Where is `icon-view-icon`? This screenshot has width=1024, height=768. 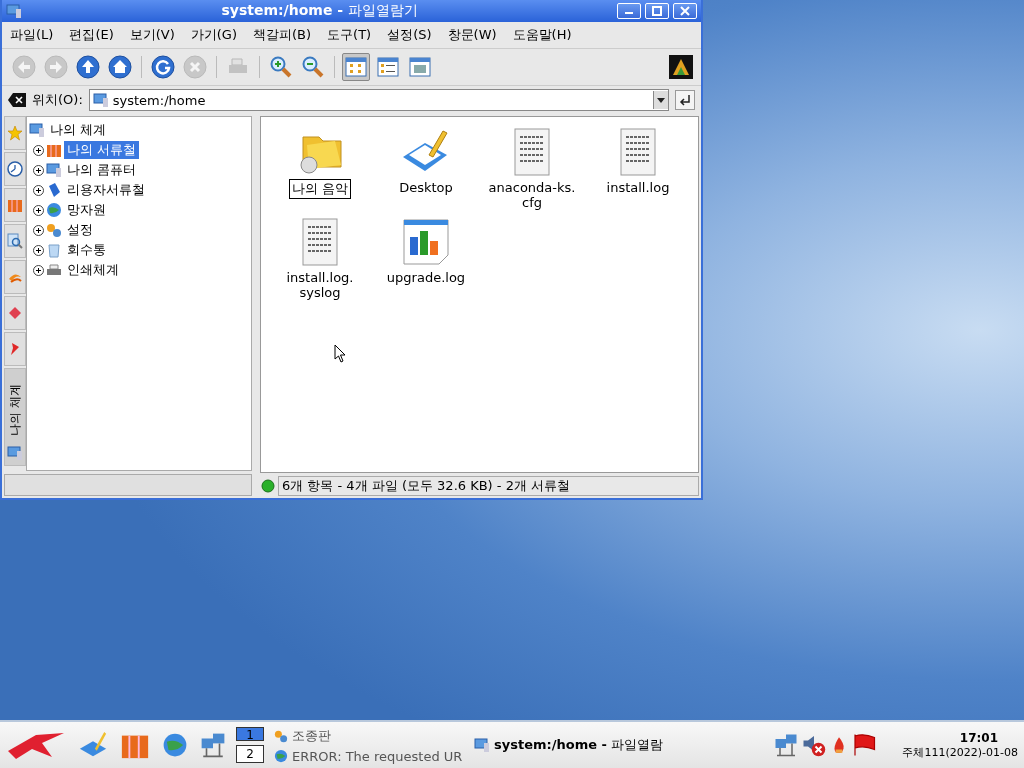 icon-view-icon is located at coordinates (356, 67).